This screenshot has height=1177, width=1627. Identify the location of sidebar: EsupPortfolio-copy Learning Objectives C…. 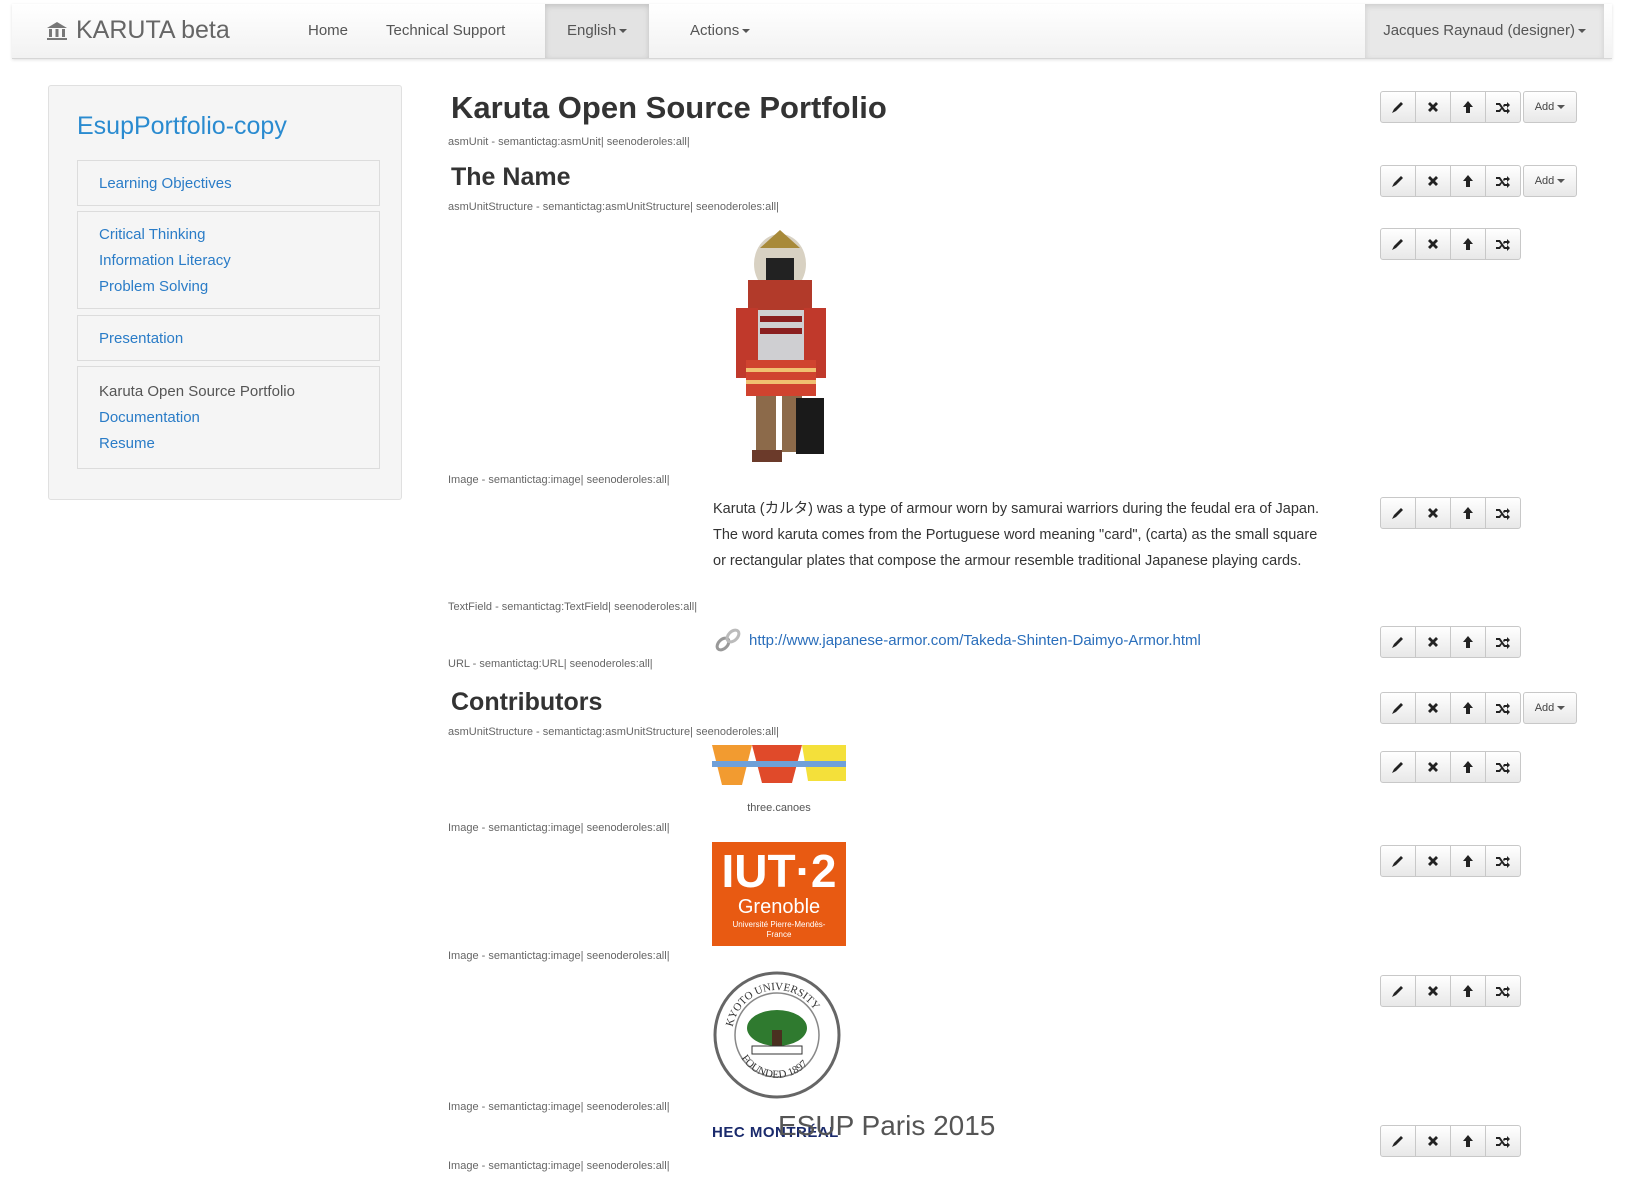
(225, 292).